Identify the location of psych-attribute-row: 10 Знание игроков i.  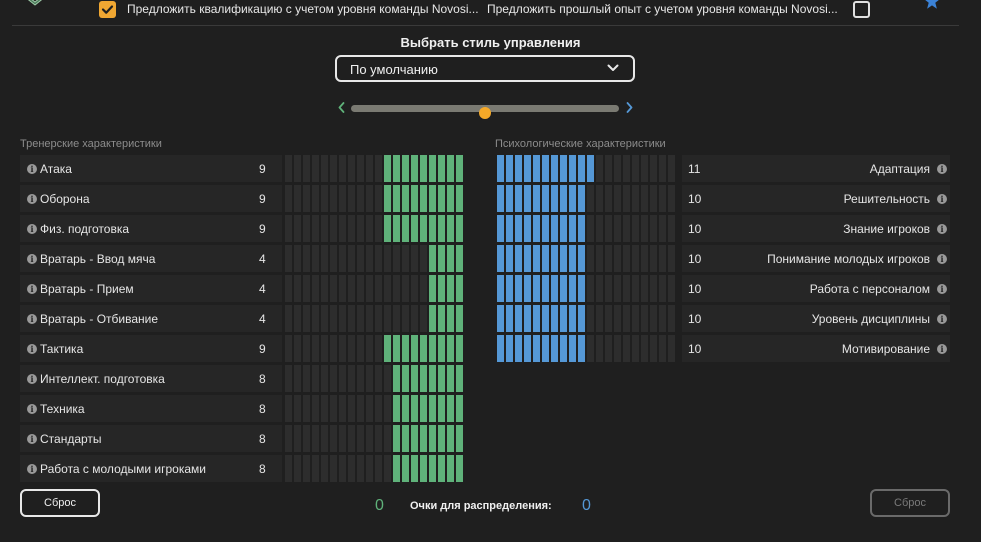
(816, 228).